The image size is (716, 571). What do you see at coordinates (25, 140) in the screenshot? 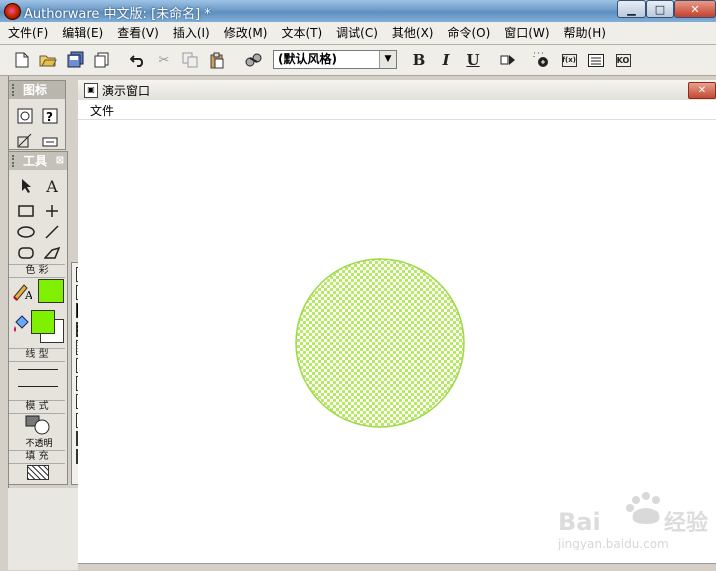
I see `interaction-icon` at bounding box center [25, 140].